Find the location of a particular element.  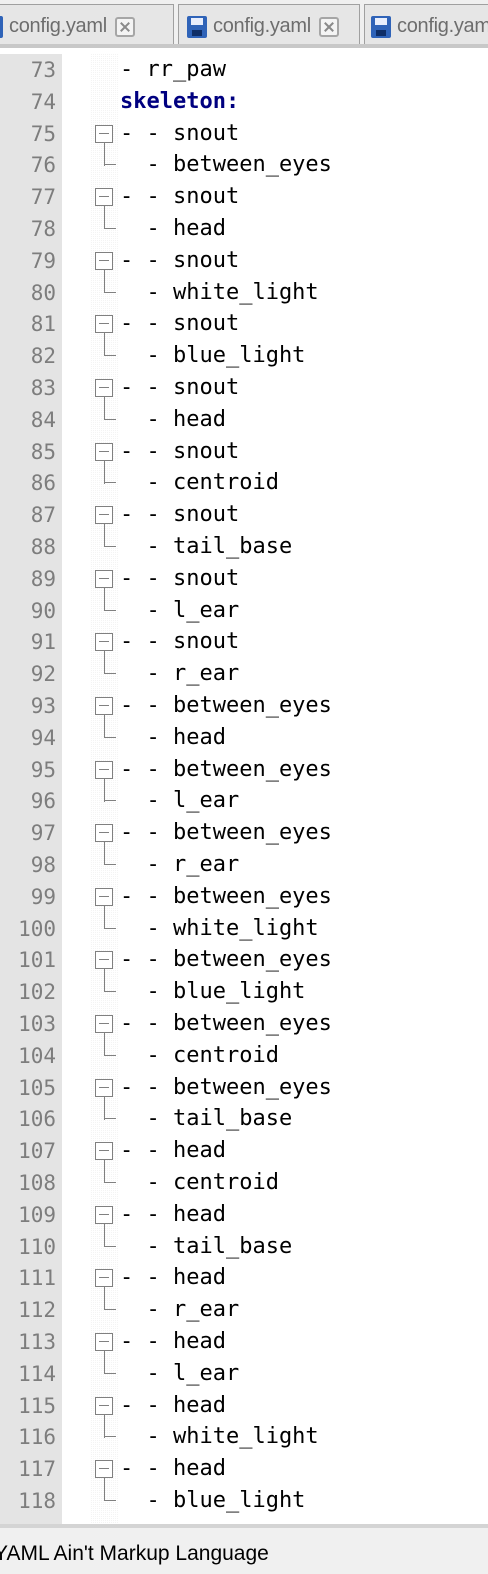

tab-config-1: config.yaml is located at coordinates (87, 24).